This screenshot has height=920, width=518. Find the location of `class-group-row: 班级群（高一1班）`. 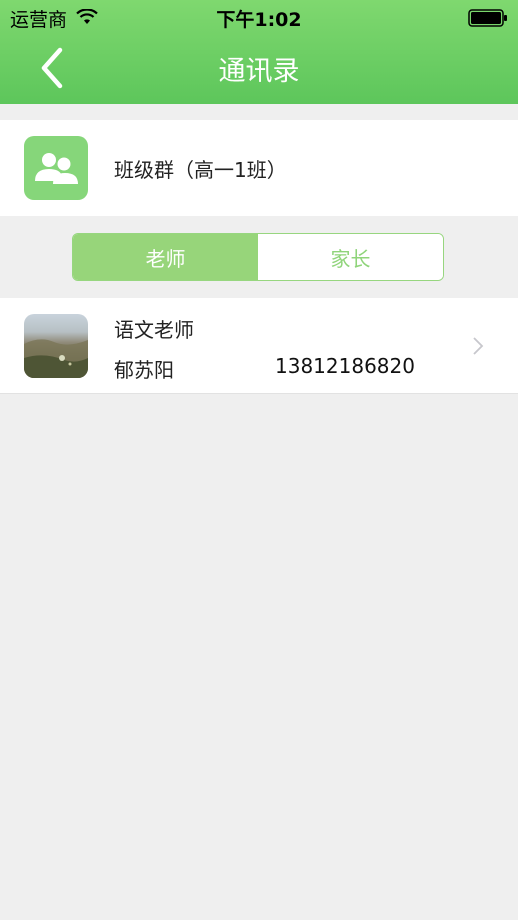

class-group-row: 班级群（高一1班） is located at coordinates (259, 168).